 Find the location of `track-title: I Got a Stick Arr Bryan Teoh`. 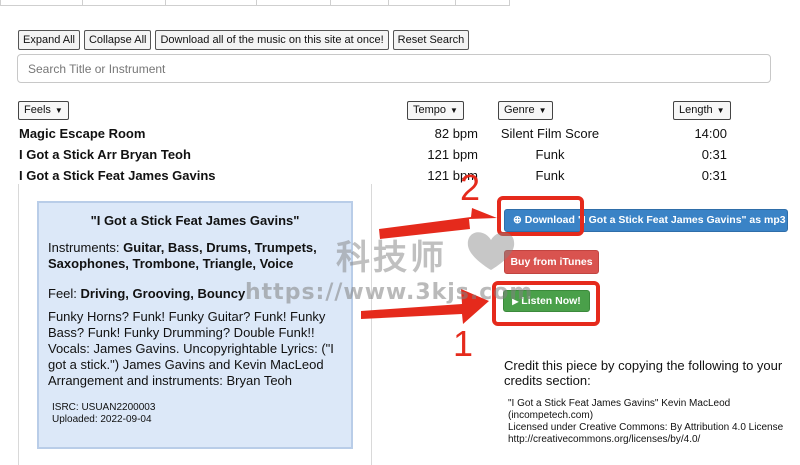

track-title: I Got a Stick Arr Bryan Teoh is located at coordinates (105, 154).